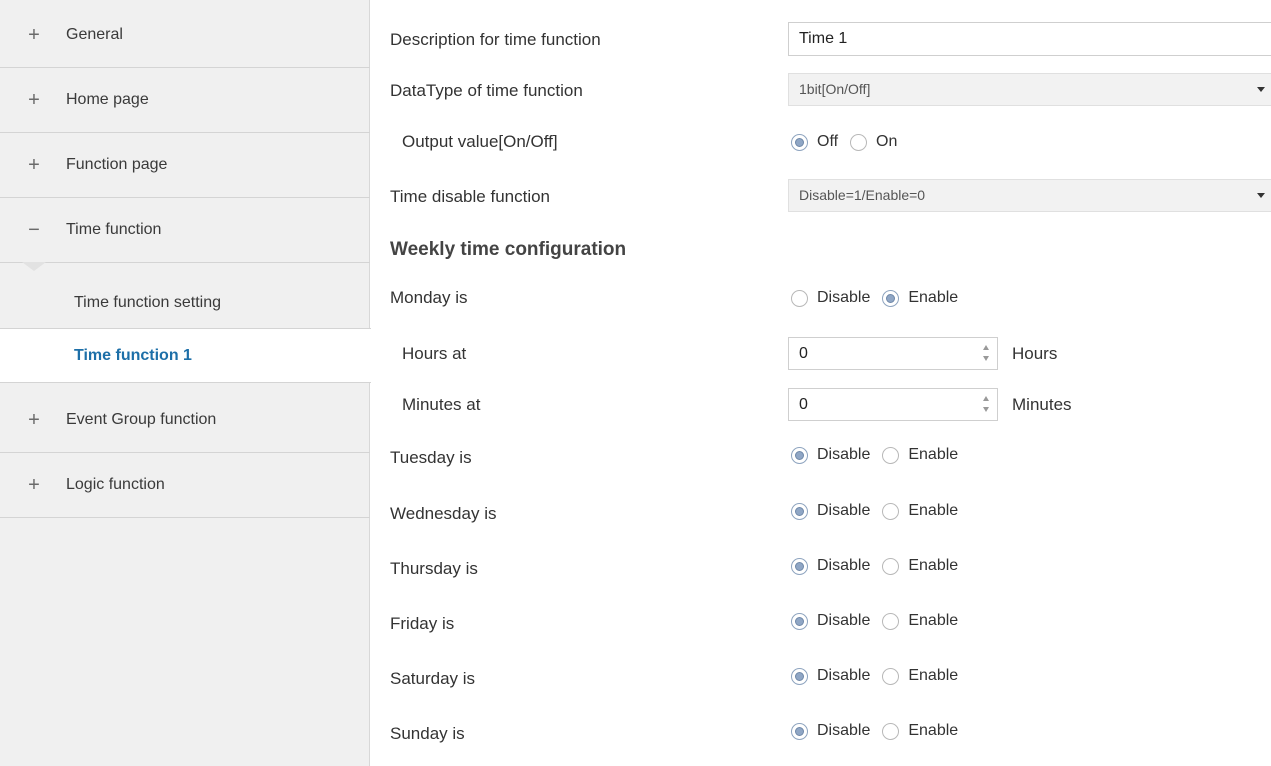  I want to click on sidebar-subitem-label: Time function setting, so click(148, 302).